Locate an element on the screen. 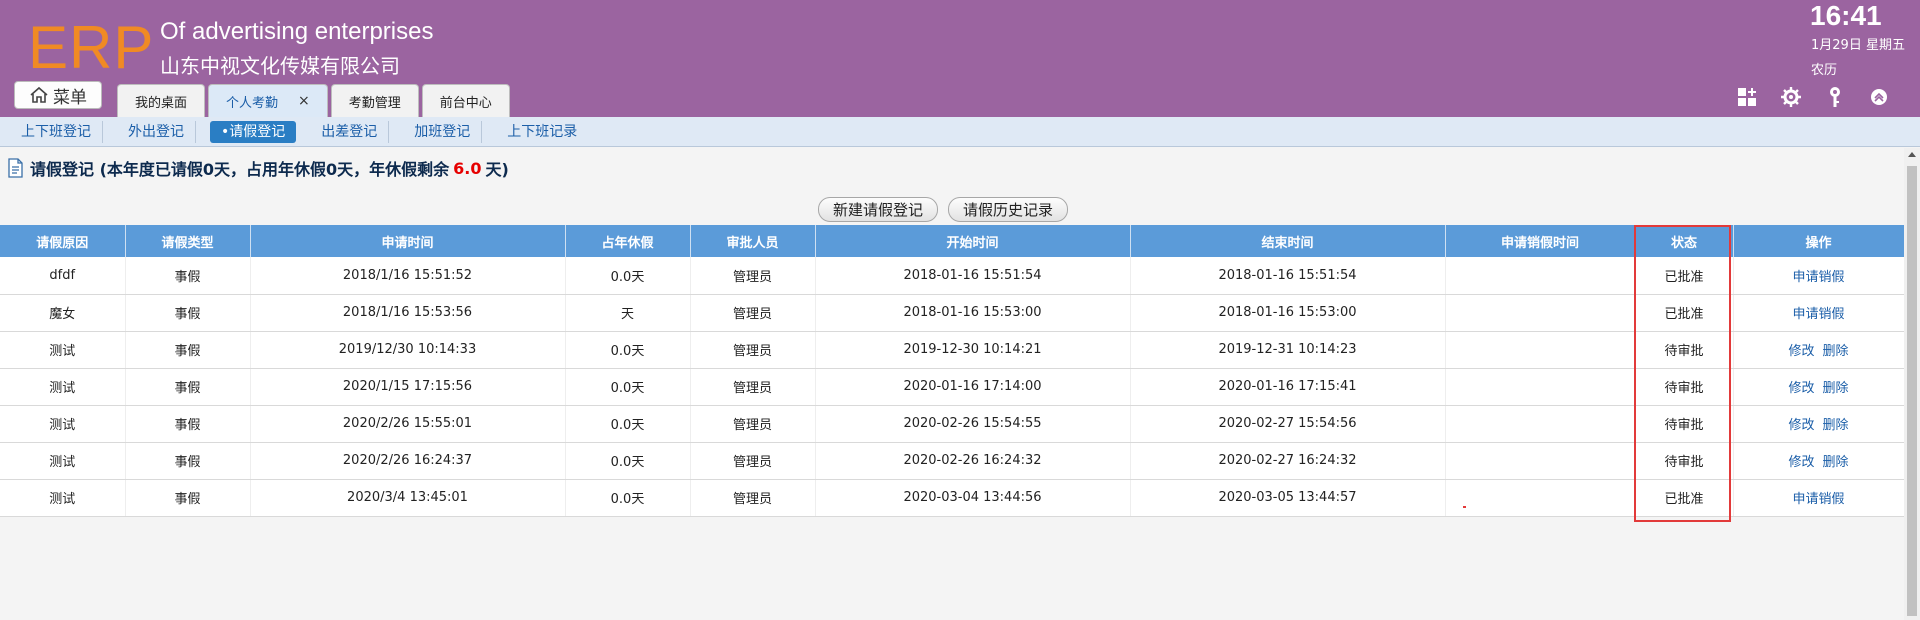  column-header: 占年休假 is located at coordinates (628, 241).